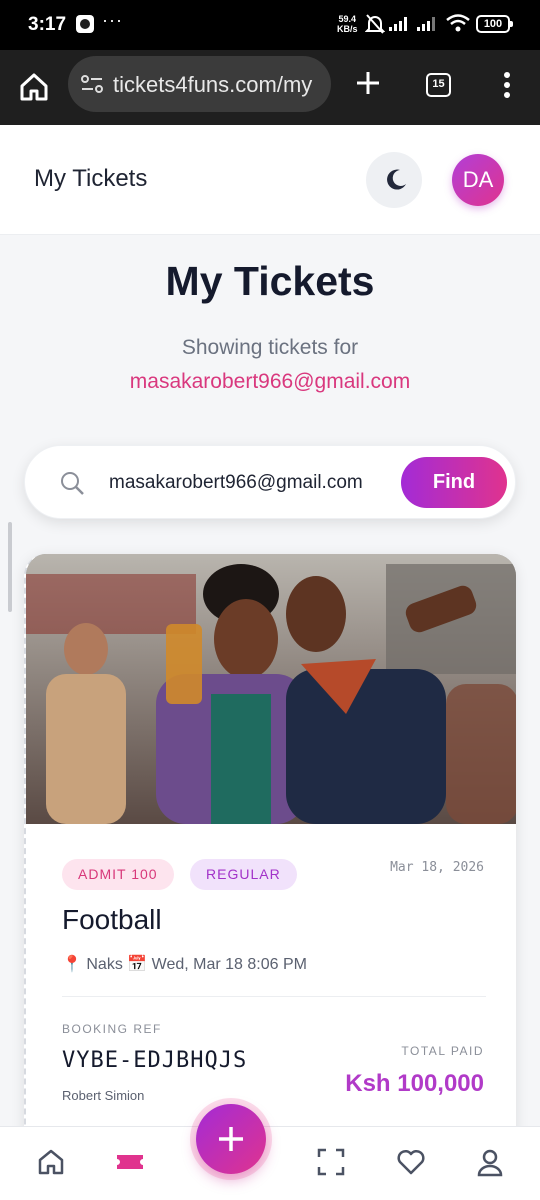 This screenshot has width=540, height=1200. Describe the element at coordinates (213, 84) in the screenshot. I see `url-text: tickets4funs.com/my` at that location.